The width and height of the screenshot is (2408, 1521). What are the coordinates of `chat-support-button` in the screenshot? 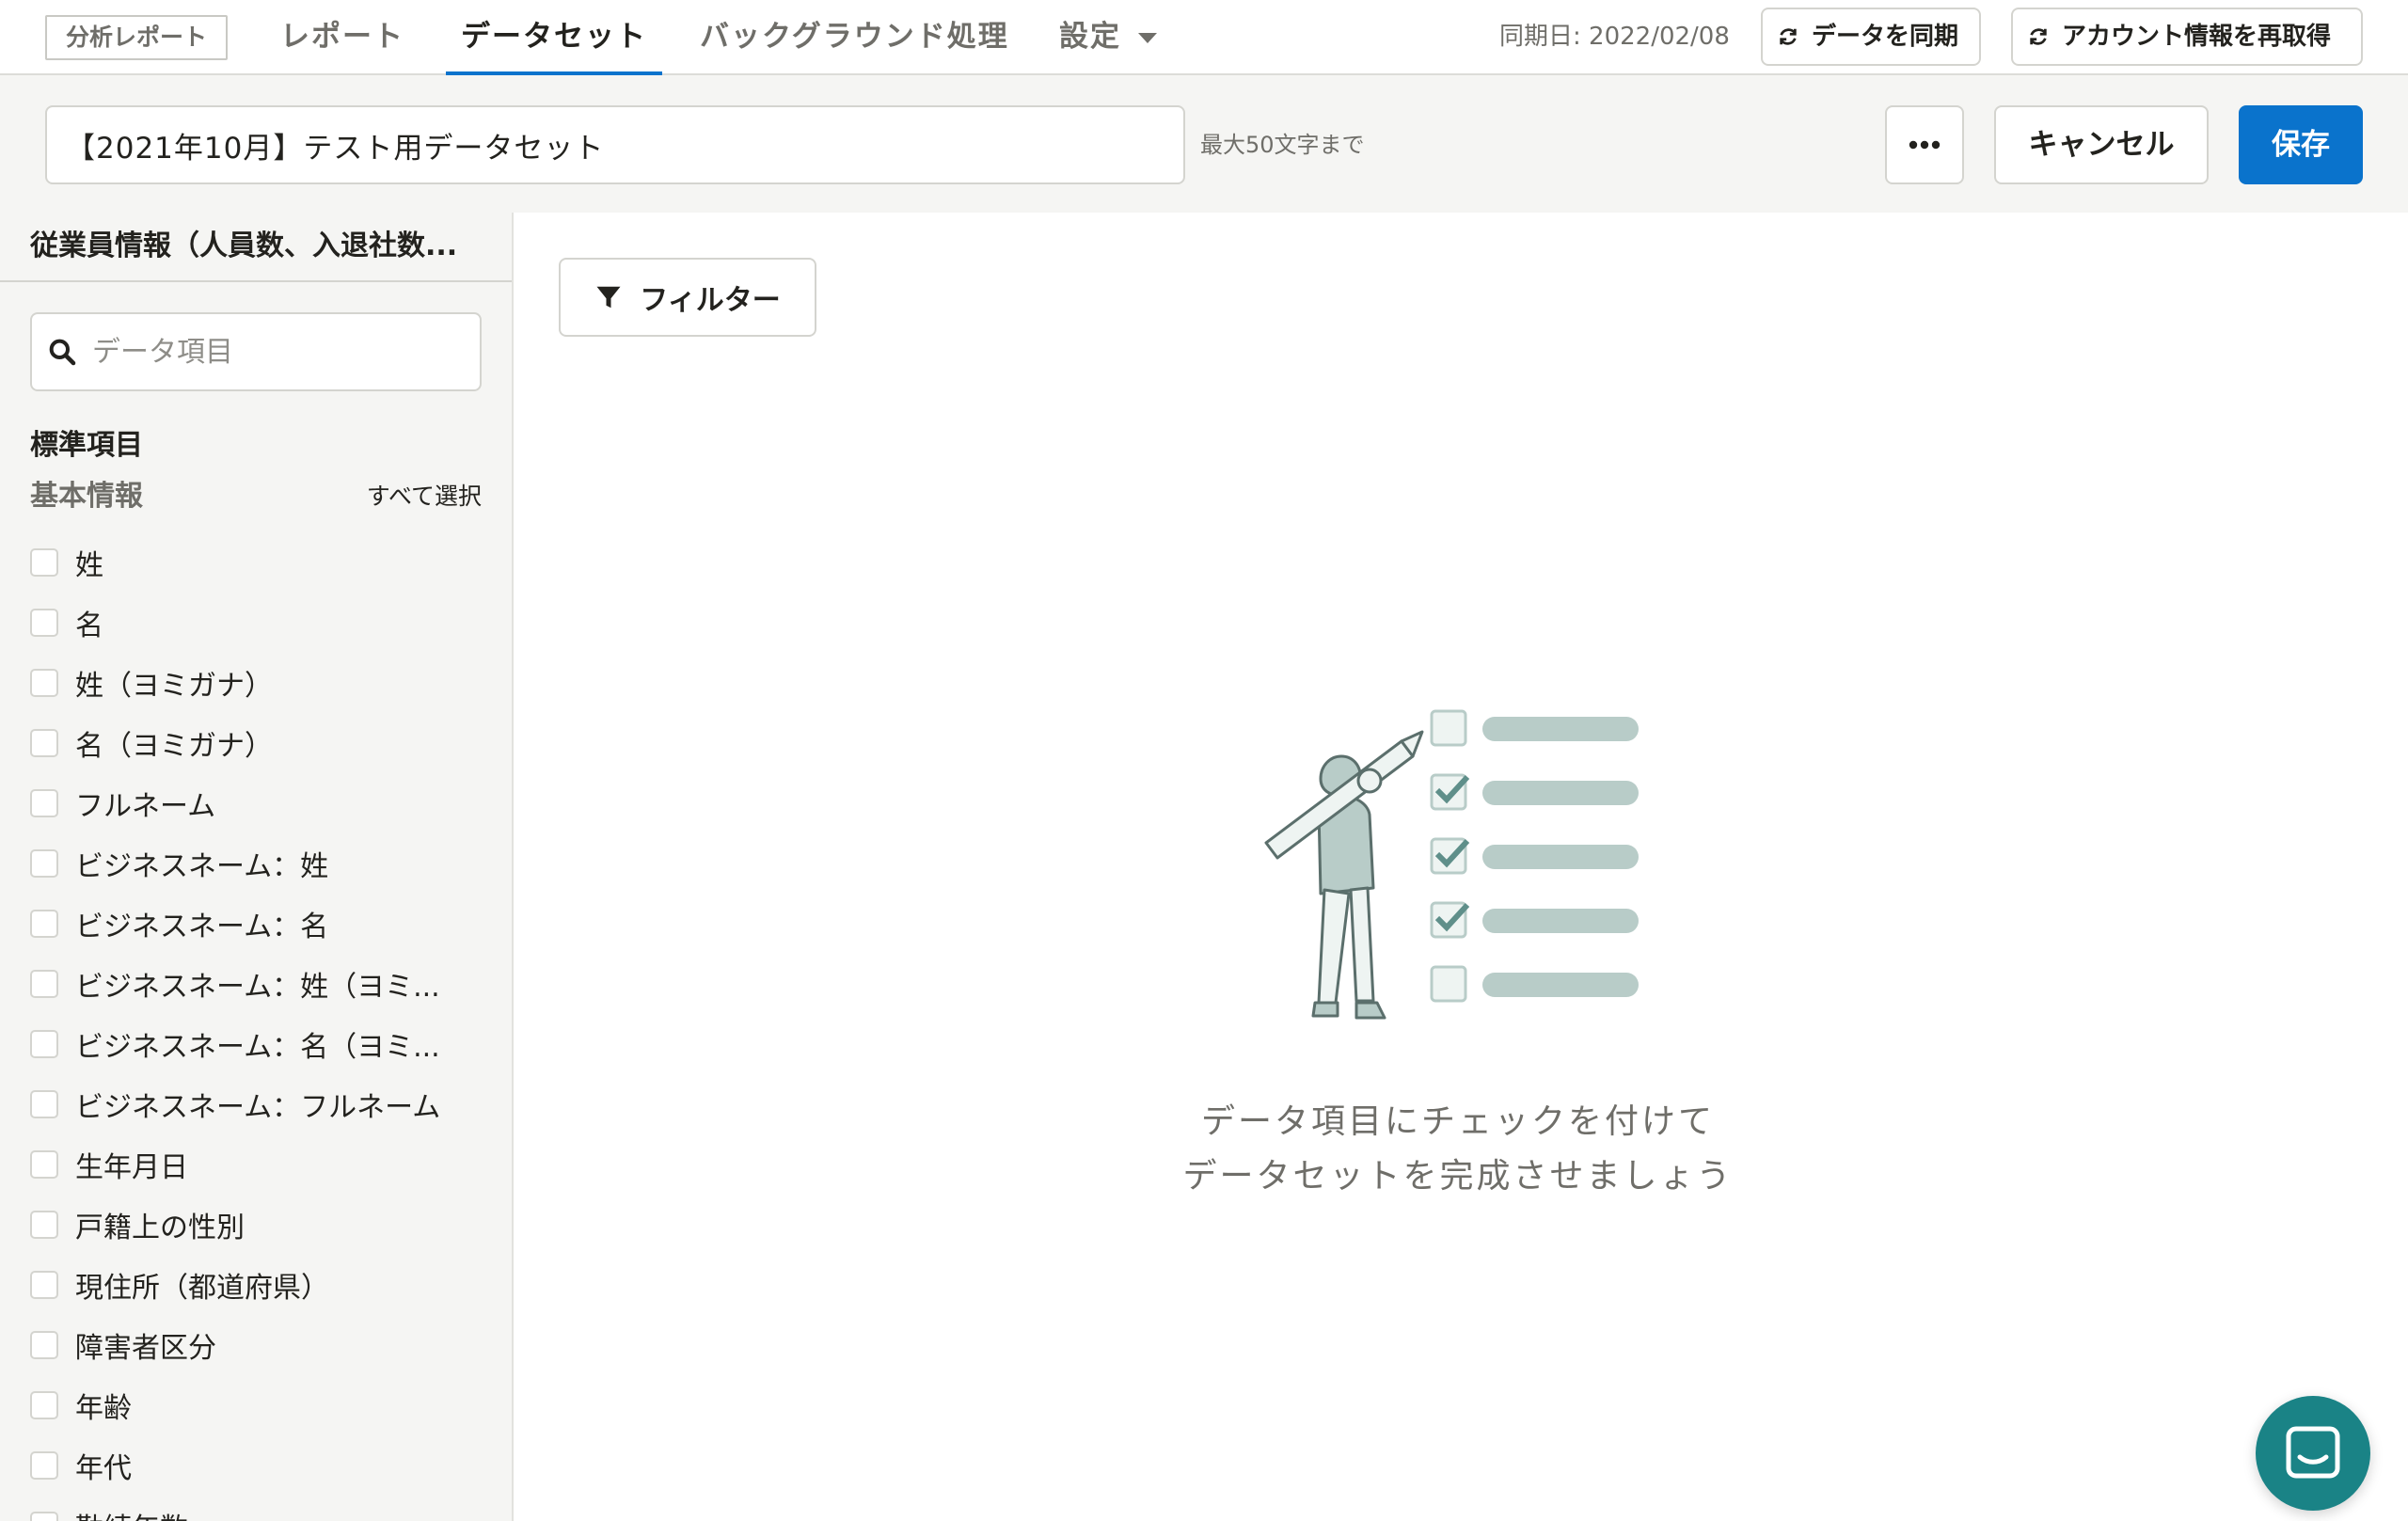 It's located at (2313, 1453).